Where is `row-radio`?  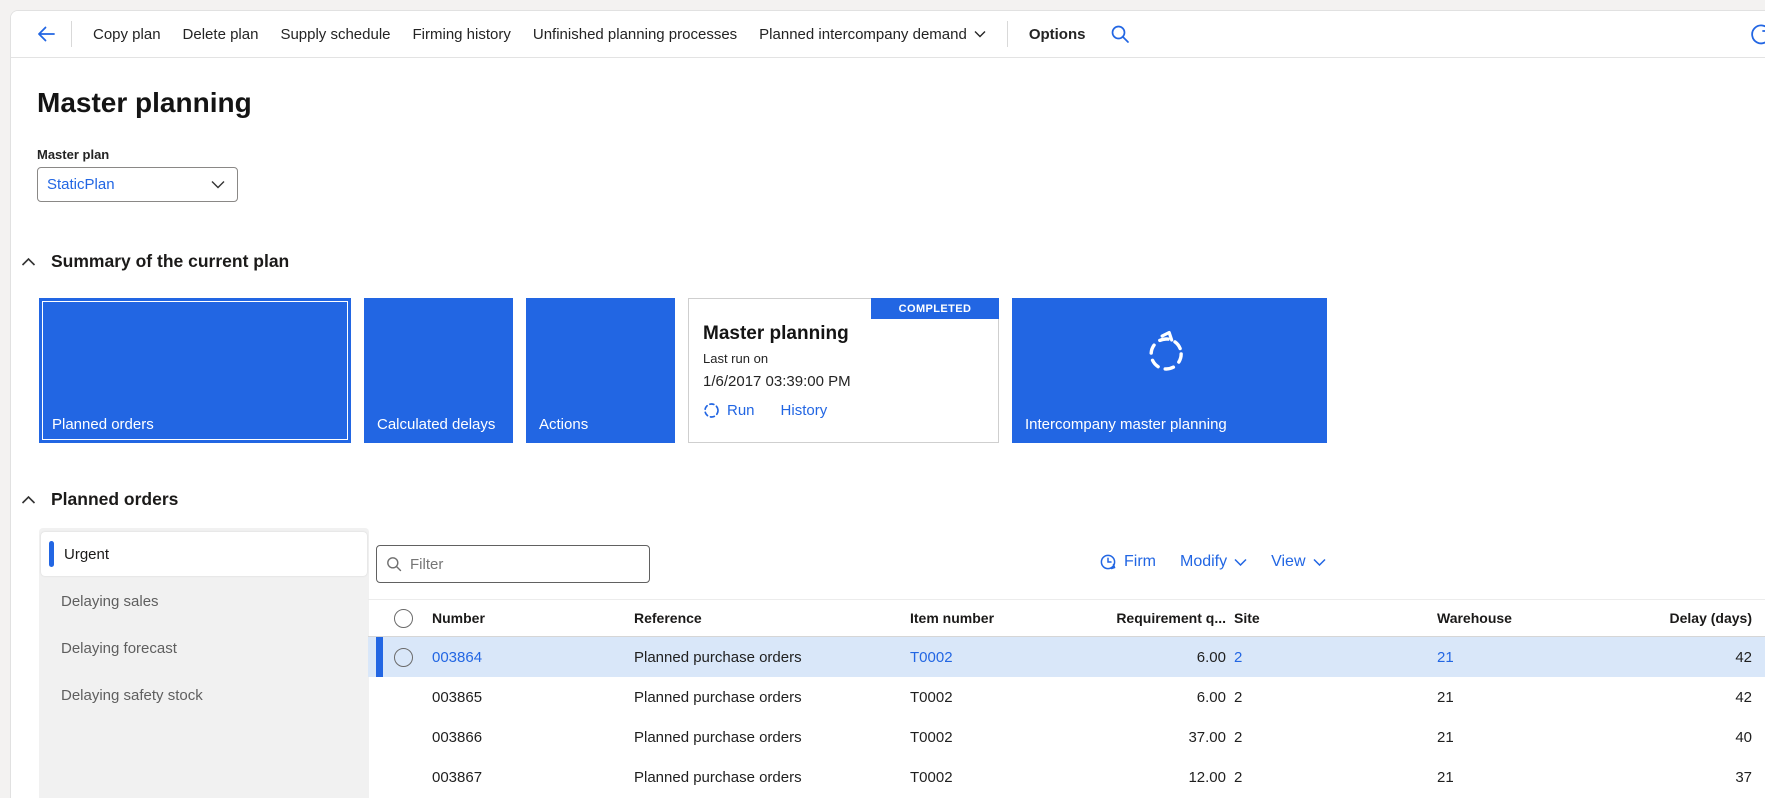
row-radio is located at coordinates (403, 657).